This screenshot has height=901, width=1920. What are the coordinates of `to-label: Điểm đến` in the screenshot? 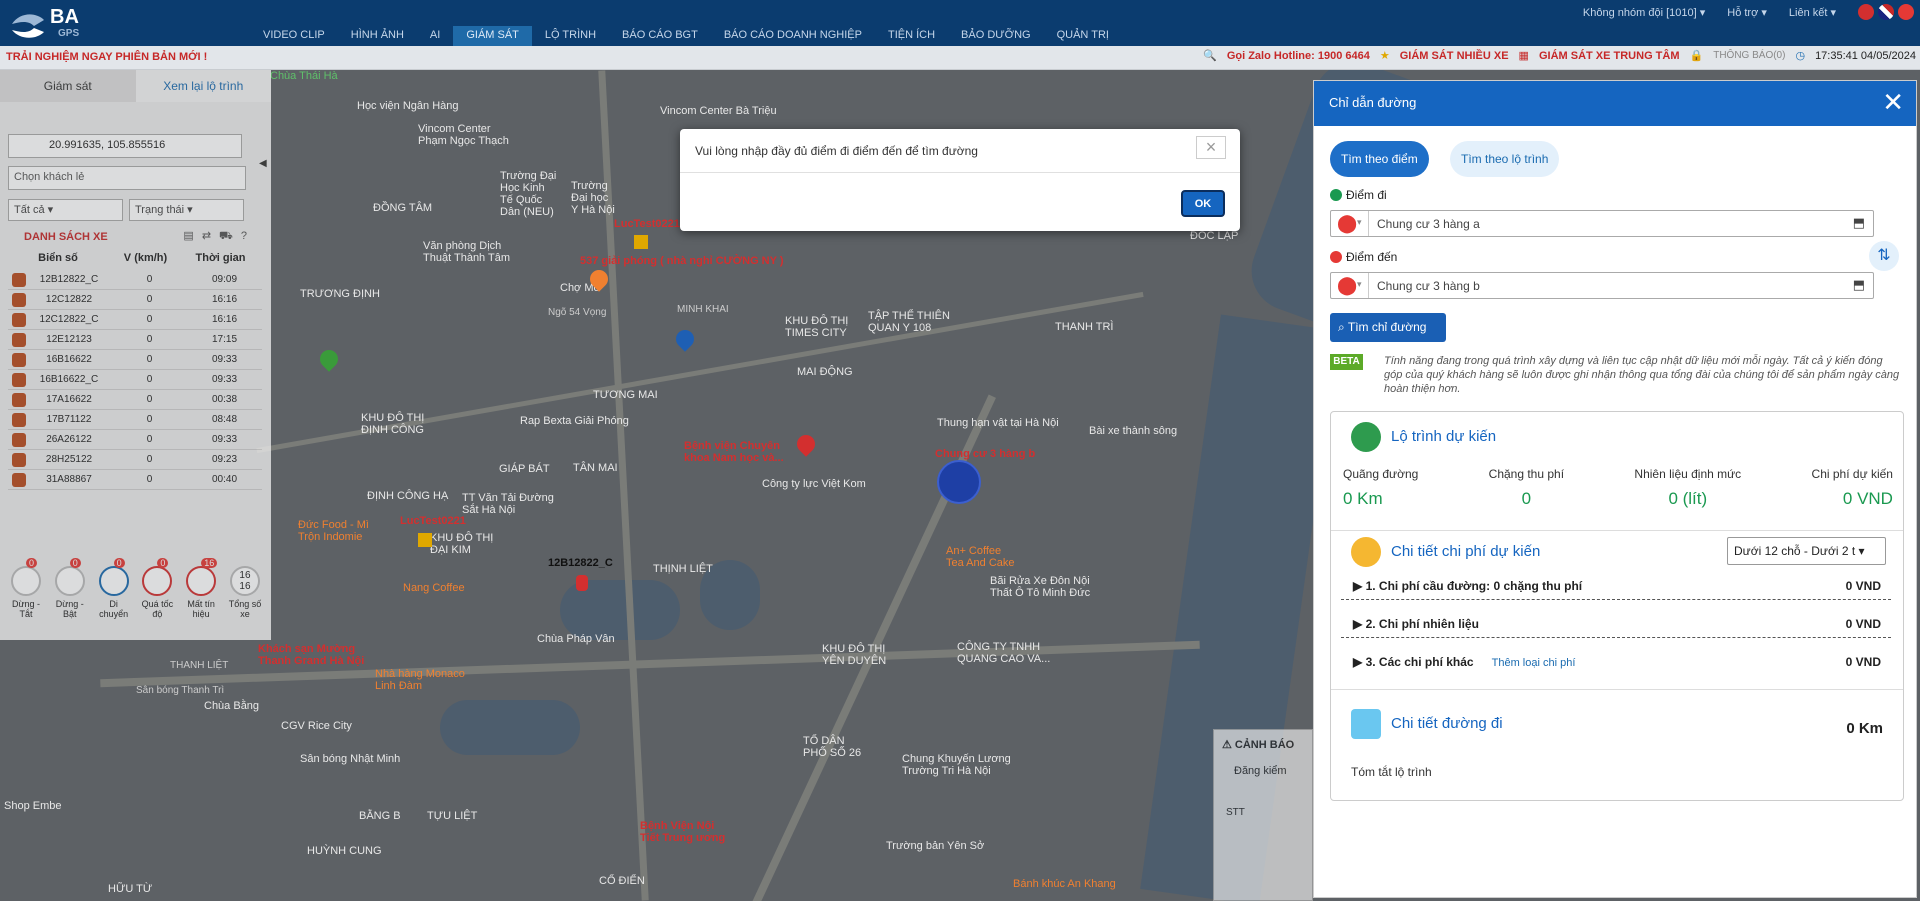 It's located at (1363, 257).